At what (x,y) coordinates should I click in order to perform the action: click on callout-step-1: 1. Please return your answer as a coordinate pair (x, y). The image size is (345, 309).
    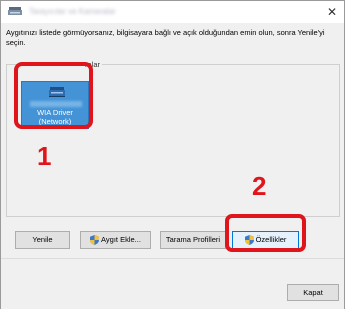
    Looking at the image, I should click on (44, 156).